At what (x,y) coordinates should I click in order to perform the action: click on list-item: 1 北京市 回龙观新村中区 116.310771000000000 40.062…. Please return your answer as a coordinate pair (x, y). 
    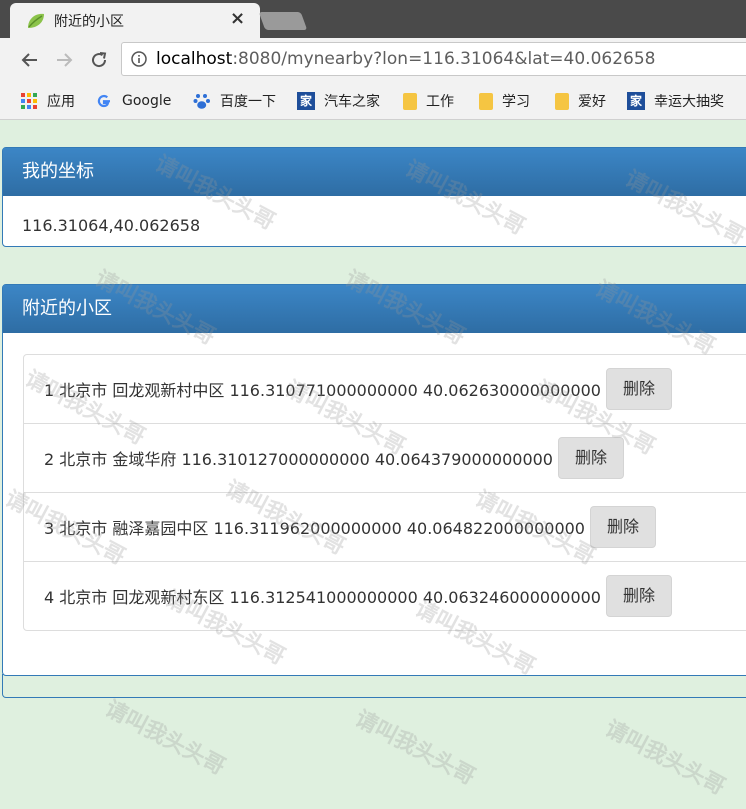
    Looking at the image, I should click on (385, 389).